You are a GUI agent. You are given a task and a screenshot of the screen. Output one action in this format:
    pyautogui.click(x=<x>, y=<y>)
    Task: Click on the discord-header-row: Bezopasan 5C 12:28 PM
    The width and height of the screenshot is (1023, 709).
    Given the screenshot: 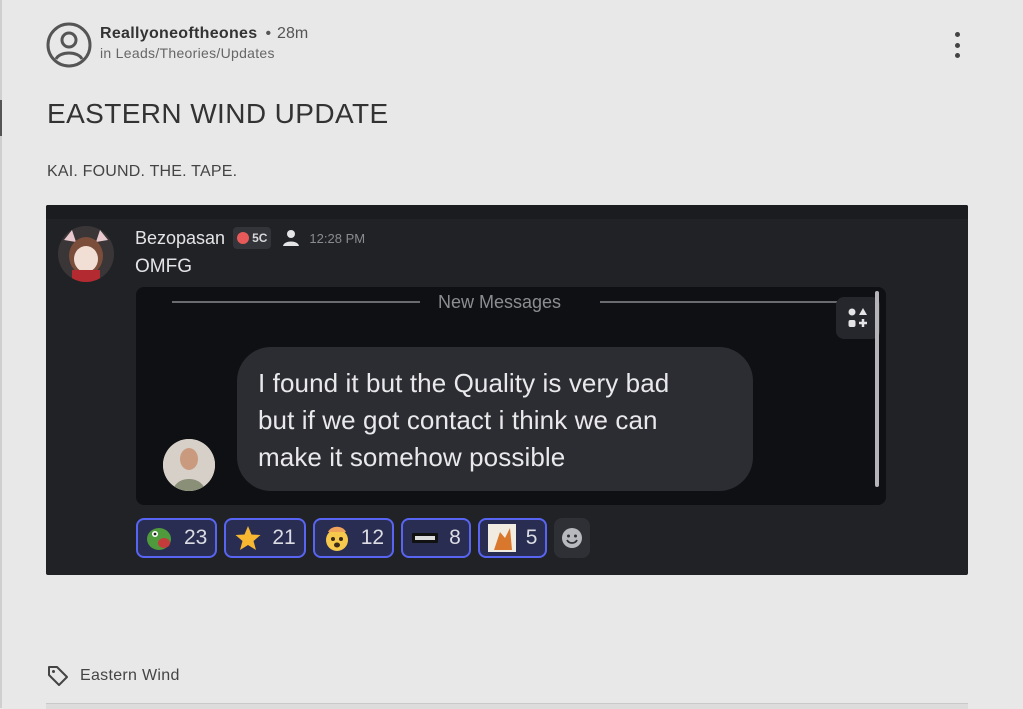 What is the action you would take?
    pyautogui.click(x=250, y=238)
    